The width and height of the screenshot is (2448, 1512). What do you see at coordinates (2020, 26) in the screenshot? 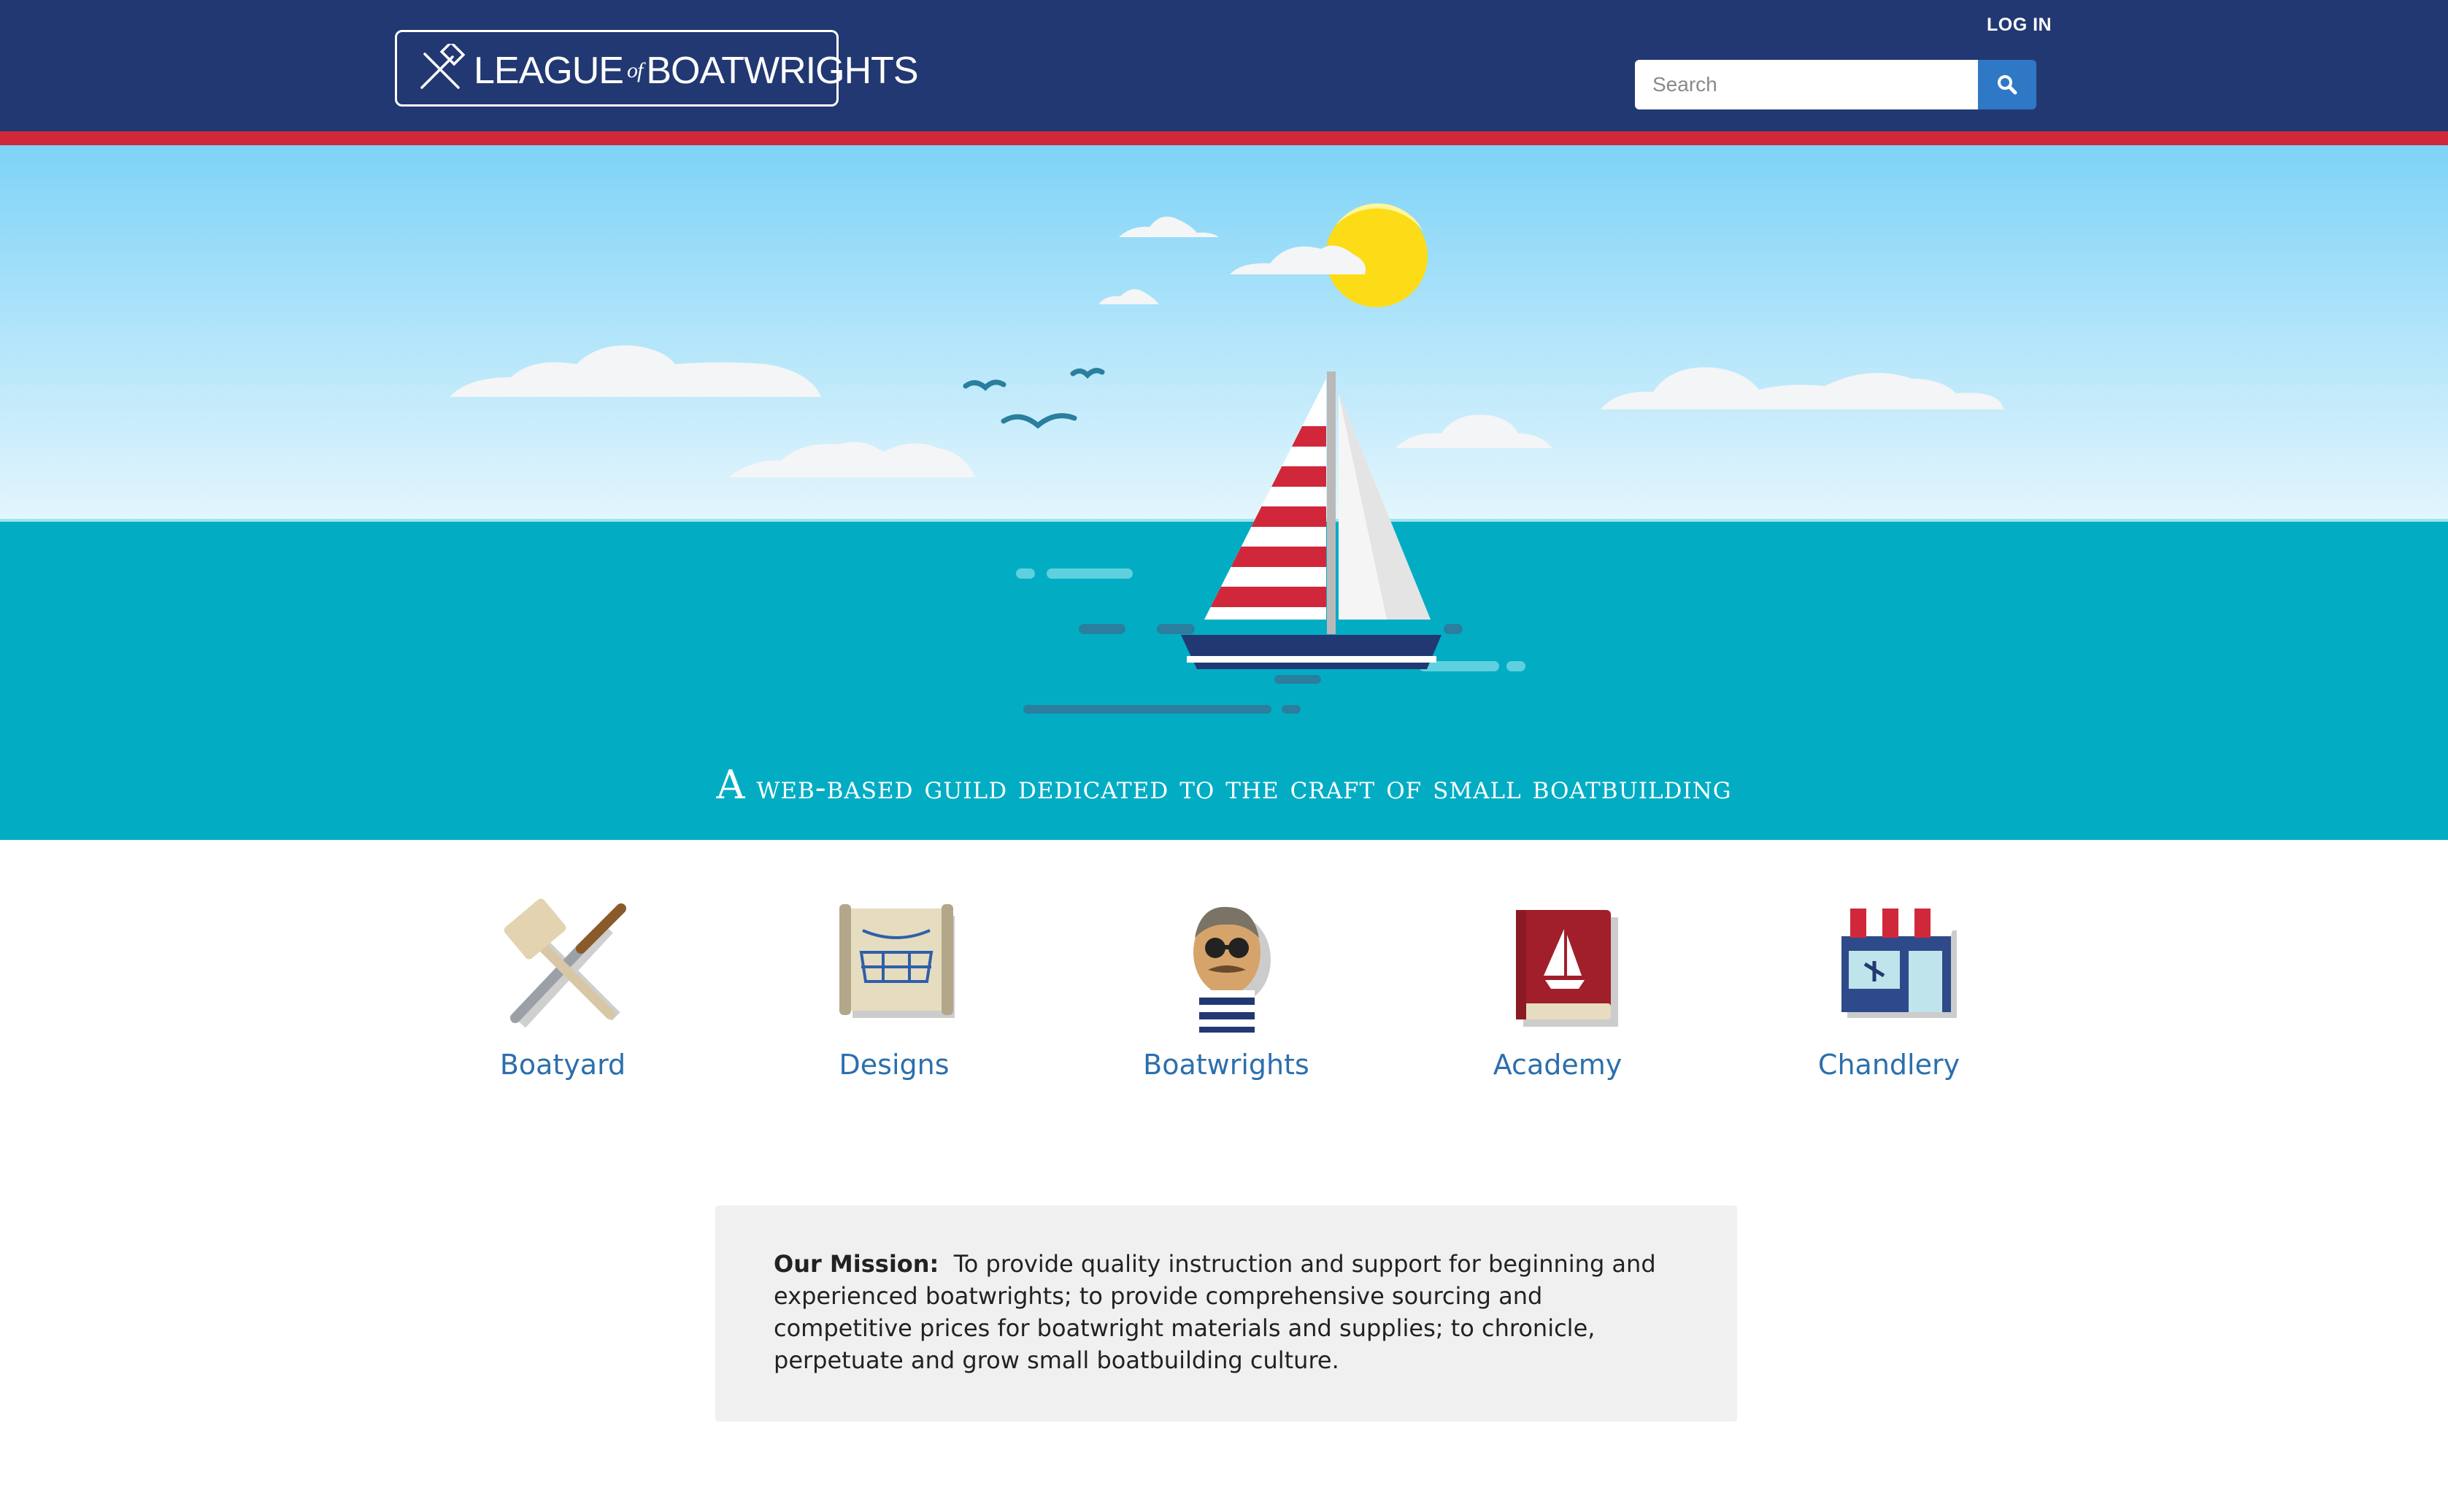
I see `login-link: LOG IN` at bounding box center [2020, 26].